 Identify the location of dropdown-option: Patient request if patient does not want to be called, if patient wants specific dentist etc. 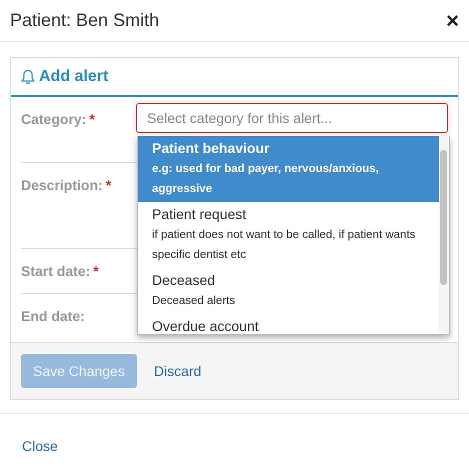
(288, 235).